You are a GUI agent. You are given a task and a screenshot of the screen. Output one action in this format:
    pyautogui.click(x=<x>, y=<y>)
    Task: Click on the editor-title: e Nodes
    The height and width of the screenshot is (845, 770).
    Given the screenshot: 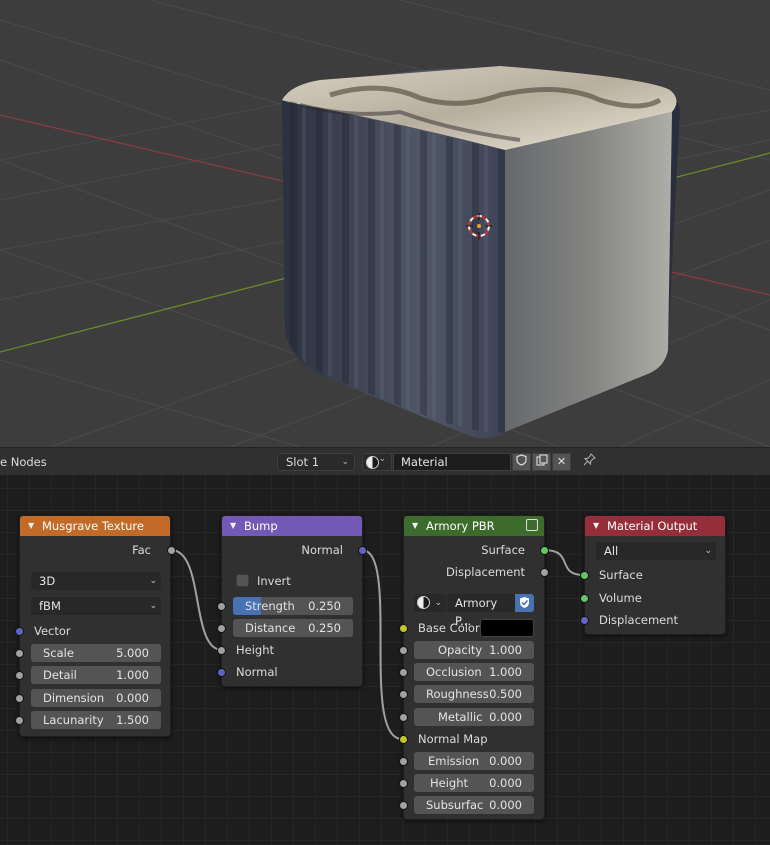 What is the action you would take?
    pyautogui.click(x=23, y=462)
    